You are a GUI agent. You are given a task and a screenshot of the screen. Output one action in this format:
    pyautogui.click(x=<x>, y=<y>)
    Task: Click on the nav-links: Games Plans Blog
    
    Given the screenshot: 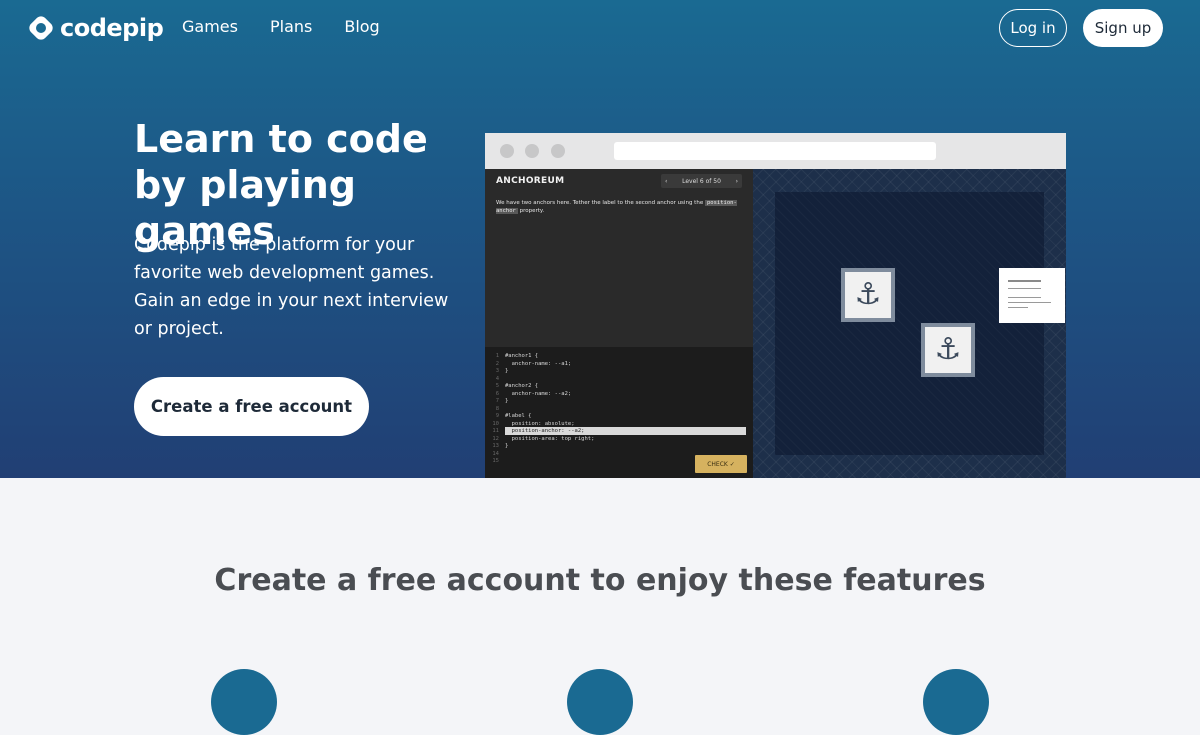 What is the action you would take?
    pyautogui.click(x=281, y=26)
    